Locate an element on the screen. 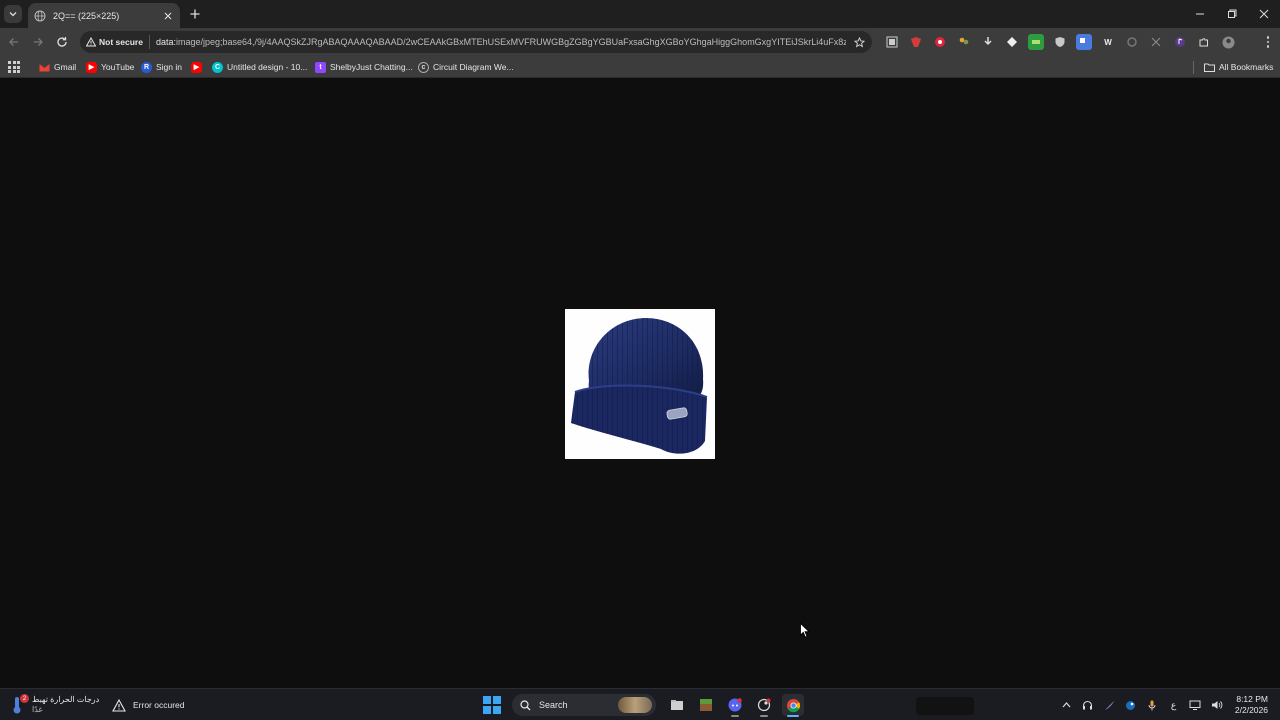  close-icon is located at coordinates (1264, 14).